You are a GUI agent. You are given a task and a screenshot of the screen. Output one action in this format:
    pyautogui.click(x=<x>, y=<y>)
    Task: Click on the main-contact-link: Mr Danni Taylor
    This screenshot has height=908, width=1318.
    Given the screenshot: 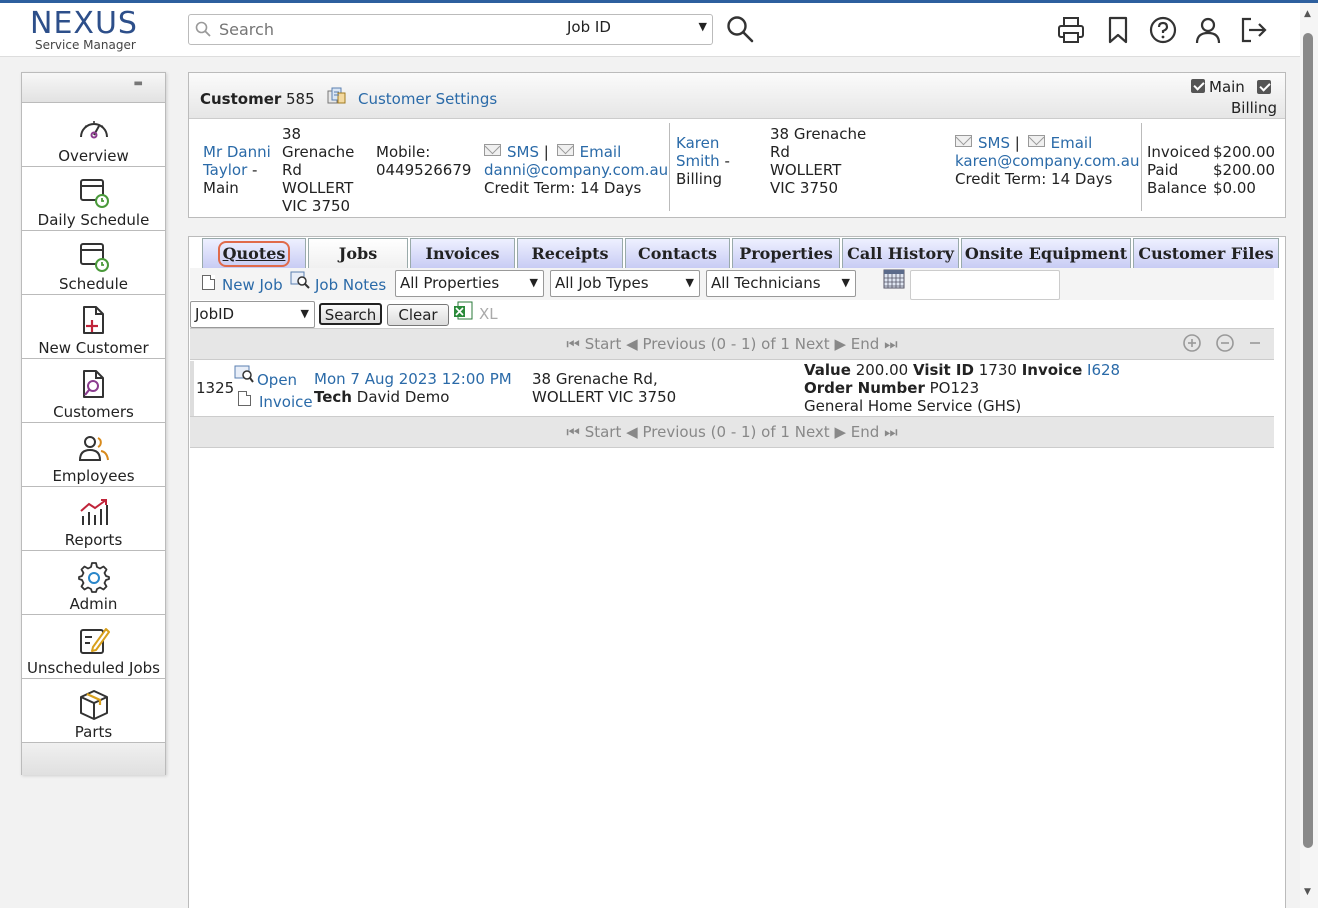 What is the action you would take?
    pyautogui.click(x=237, y=161)
    